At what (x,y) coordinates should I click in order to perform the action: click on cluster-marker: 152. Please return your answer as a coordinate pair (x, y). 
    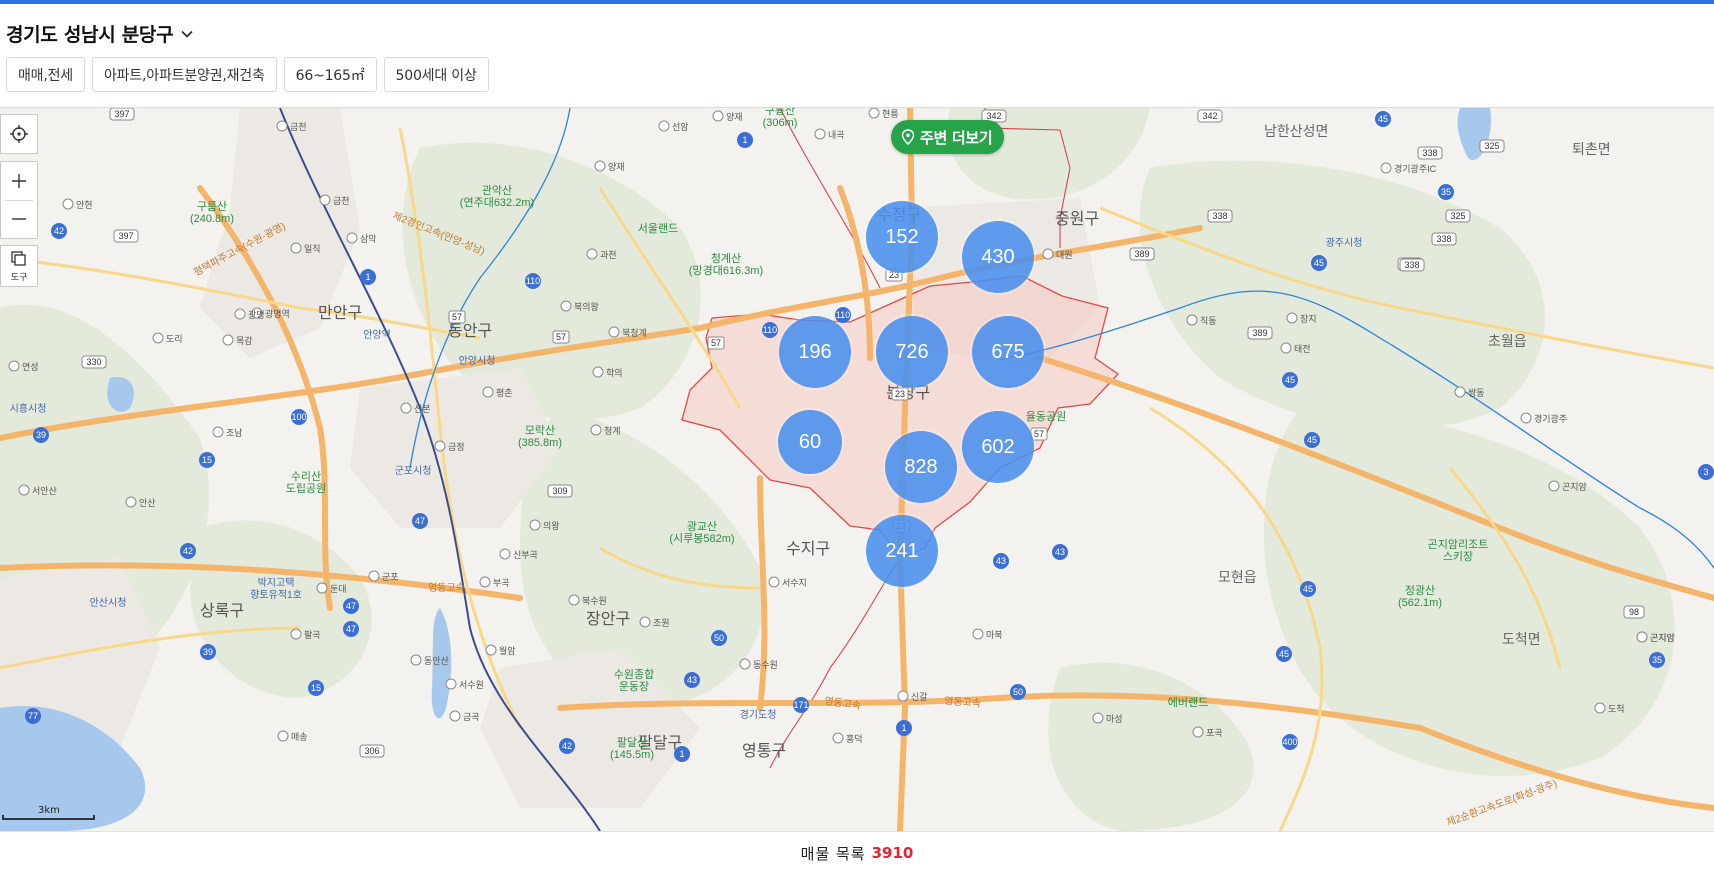
    Looking at the image, I should click on (902, 237).